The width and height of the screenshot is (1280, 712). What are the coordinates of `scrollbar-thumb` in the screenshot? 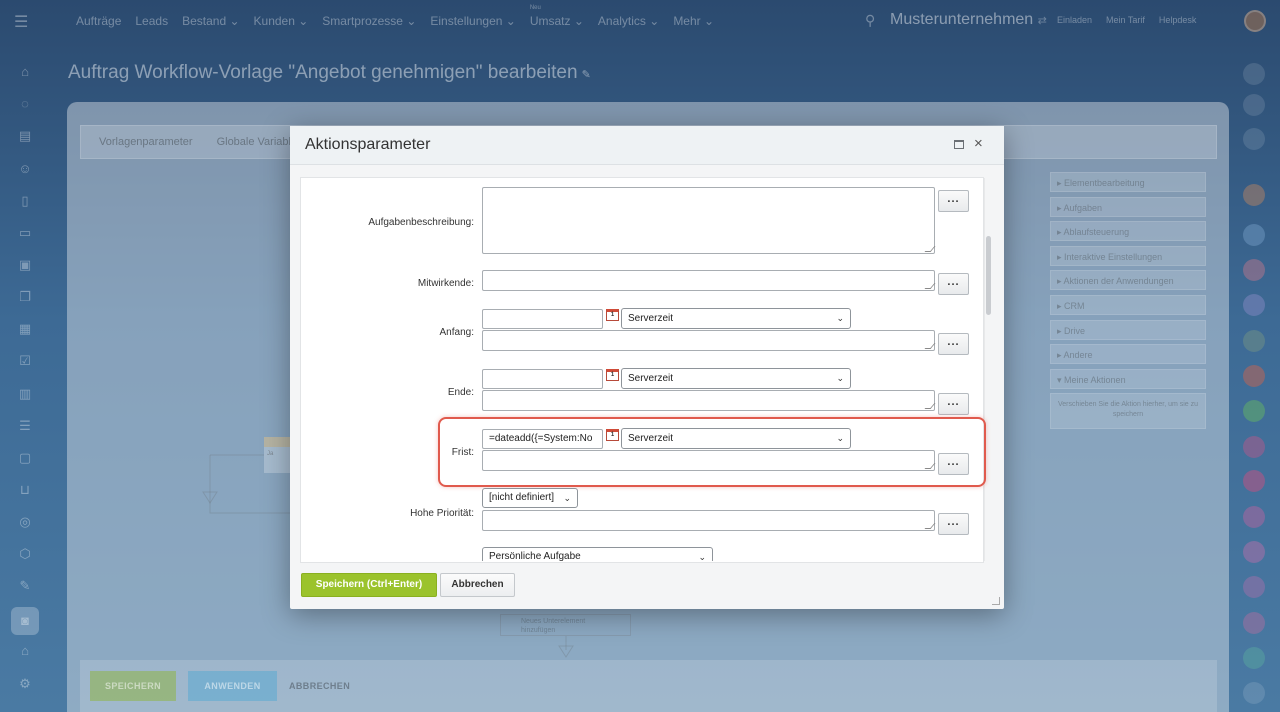 It's located at (988, 275).